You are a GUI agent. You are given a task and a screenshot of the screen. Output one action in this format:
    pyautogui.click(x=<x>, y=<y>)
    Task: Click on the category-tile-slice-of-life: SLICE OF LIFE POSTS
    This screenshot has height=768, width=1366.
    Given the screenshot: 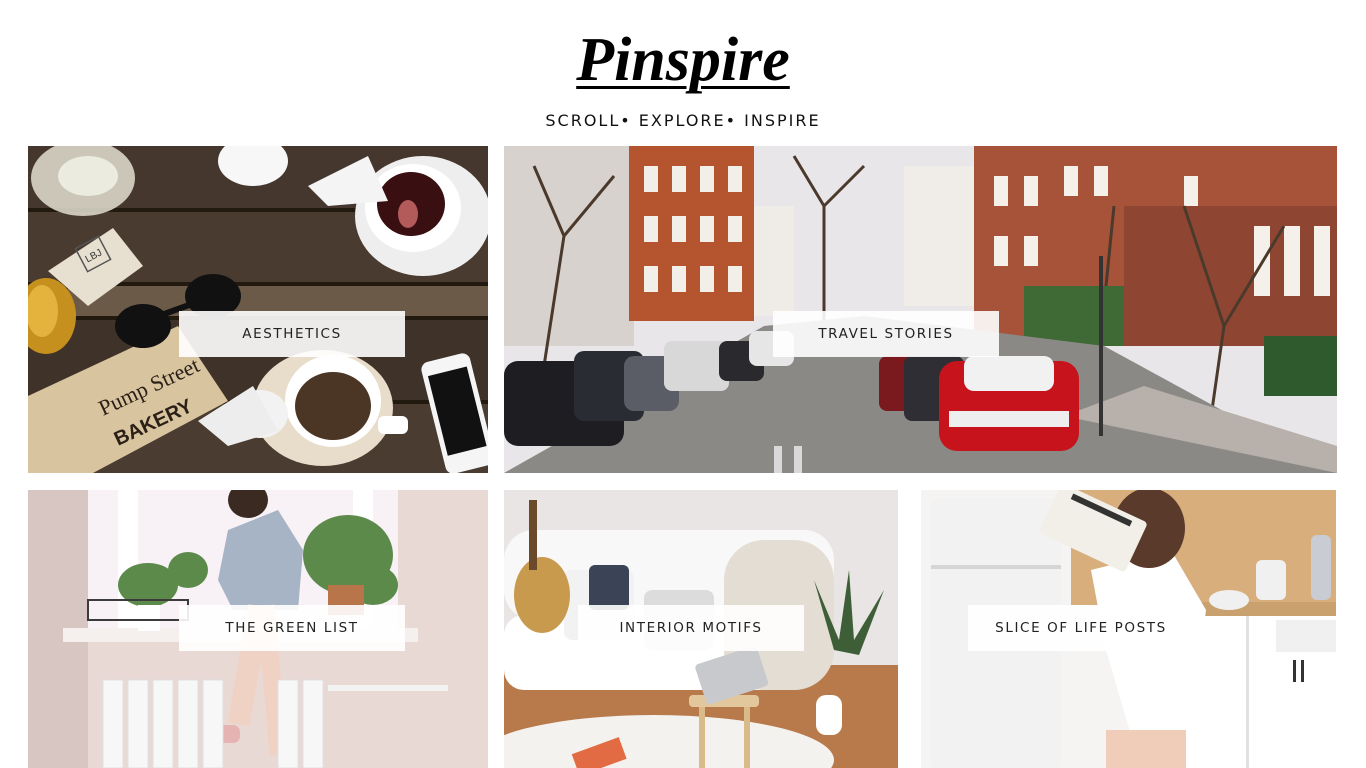 What is the action you would take?
    pyautogui.click(x=1128, y=629)
    